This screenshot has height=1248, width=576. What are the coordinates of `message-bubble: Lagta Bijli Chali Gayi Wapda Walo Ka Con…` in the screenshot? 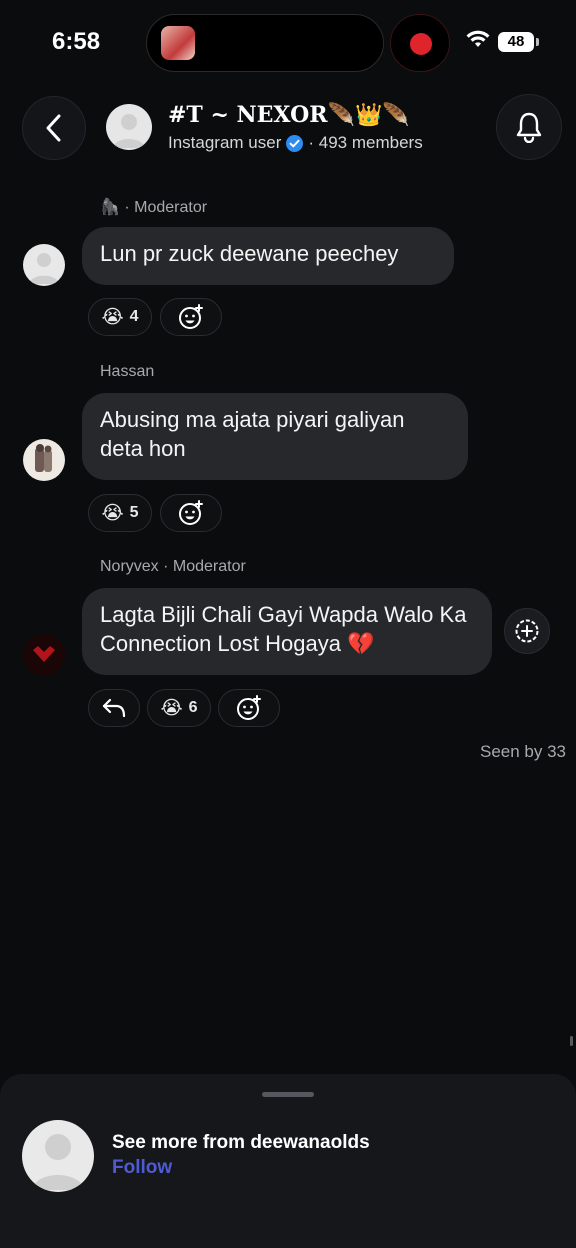 It's located at (287, 631).